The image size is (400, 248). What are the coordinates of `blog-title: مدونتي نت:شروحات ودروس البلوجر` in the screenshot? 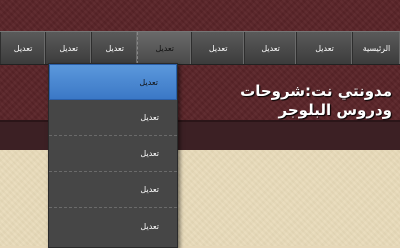 It's located at (292, 101).